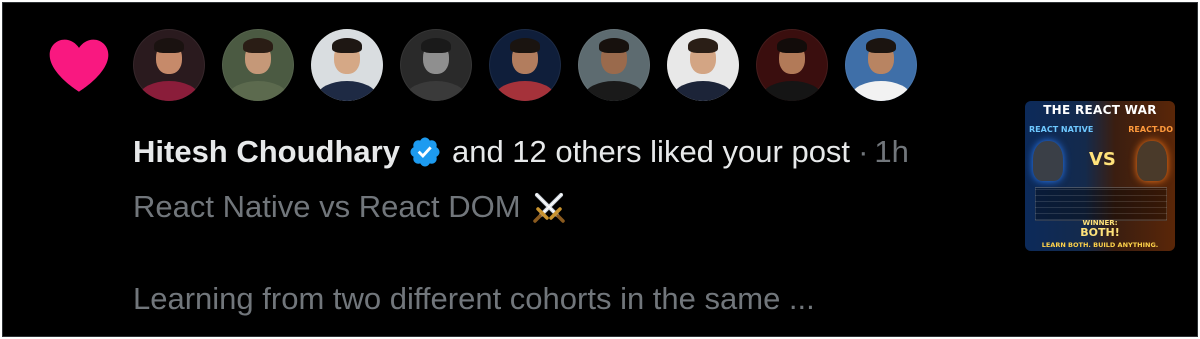  What do you see at coordinates (1100, 110) in the screenshot?
I see `thumbnail-title: THE REACT WAR` at bounding box center [1100, 110].